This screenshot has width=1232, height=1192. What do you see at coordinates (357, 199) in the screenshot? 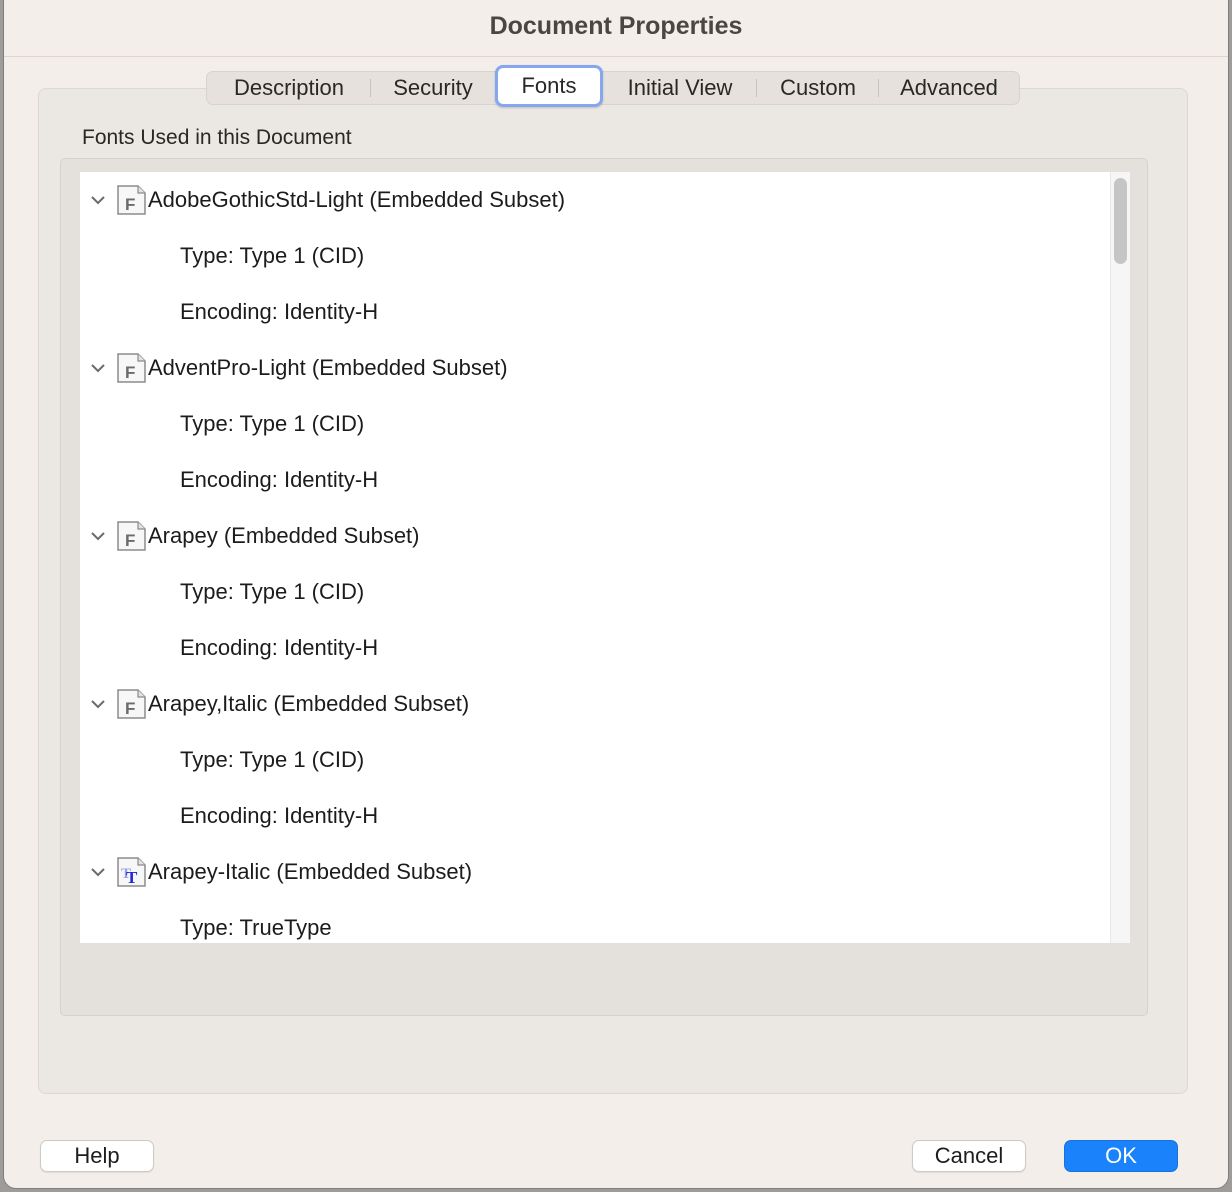
I see `font-name: AdobeGothicStd-Light (Embedded Subset)` at bounding box center [357, 199].